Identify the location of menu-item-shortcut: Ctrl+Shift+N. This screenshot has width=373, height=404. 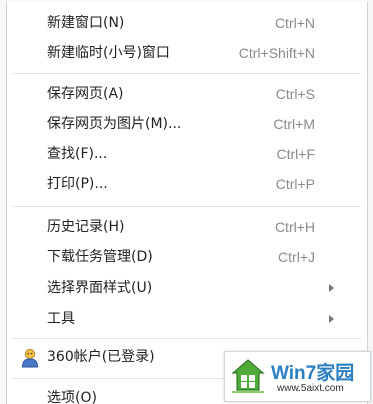
(276, 53).